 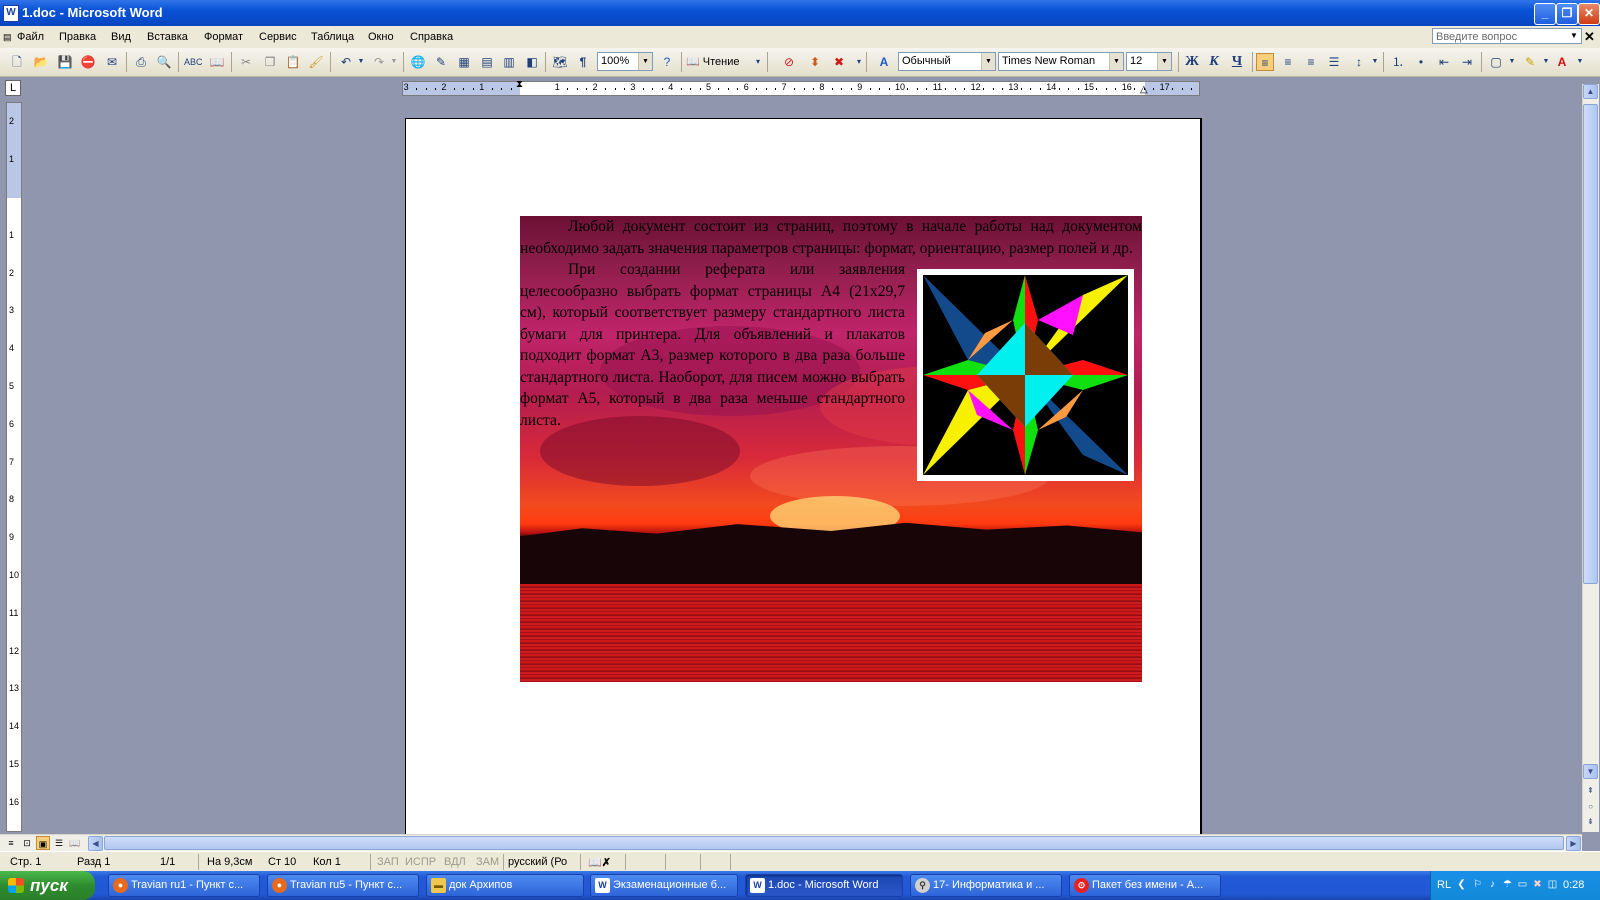 What do you see at coordinates (625, 61) in the screenshot?
I see `zoom-select: 100% ▼` at bounding box center [625, 61].